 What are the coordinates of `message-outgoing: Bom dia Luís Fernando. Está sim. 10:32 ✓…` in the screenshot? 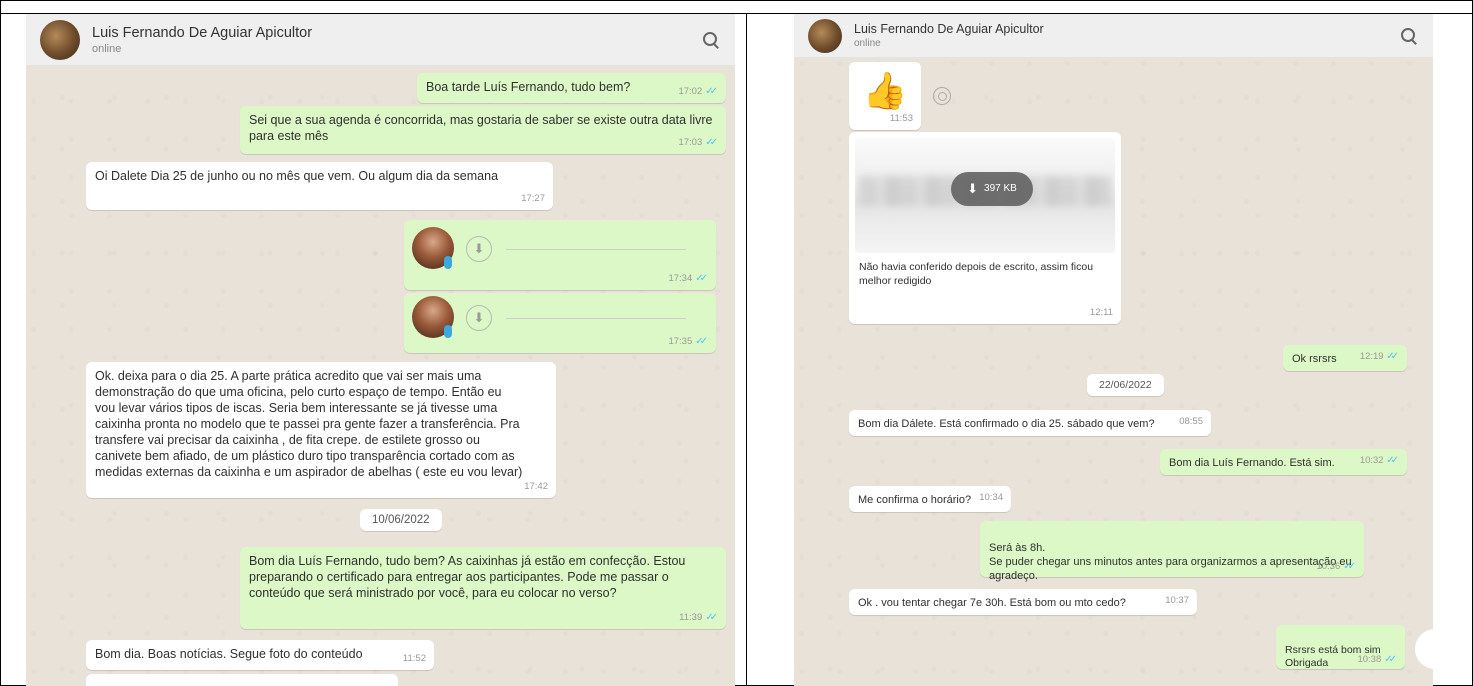 It's located at (1283, 462).